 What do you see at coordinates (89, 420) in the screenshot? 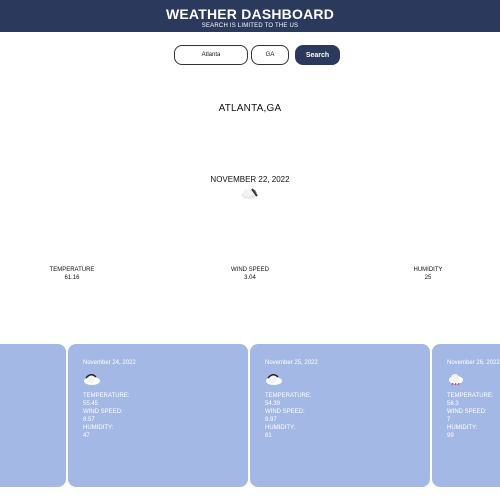
I see `forecast-wind: 8.57` at bounding box center [89, 420].